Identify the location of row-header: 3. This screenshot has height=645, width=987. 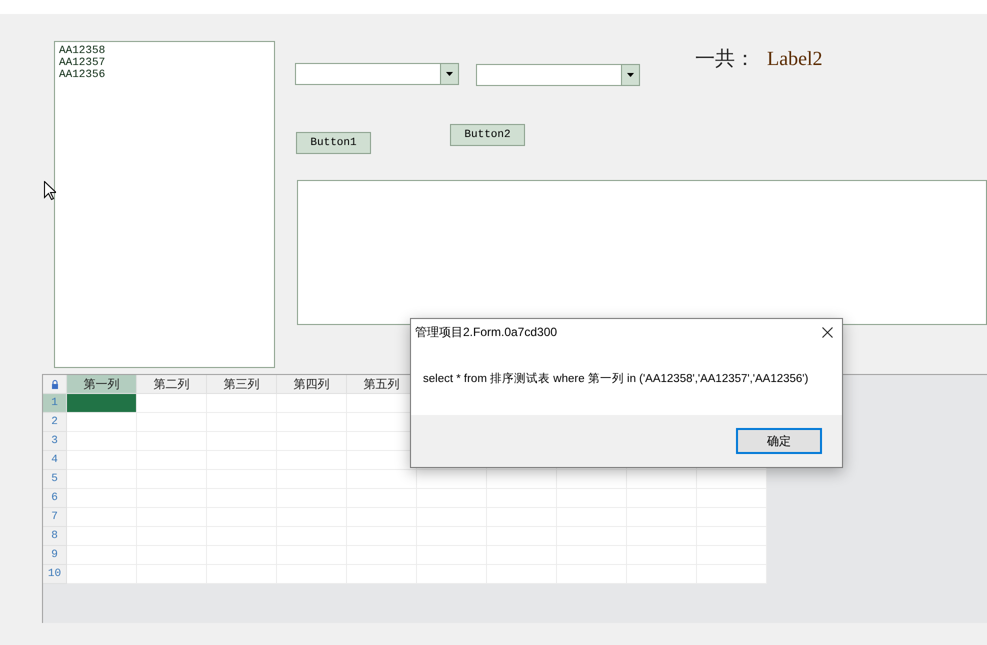
(55, 441).